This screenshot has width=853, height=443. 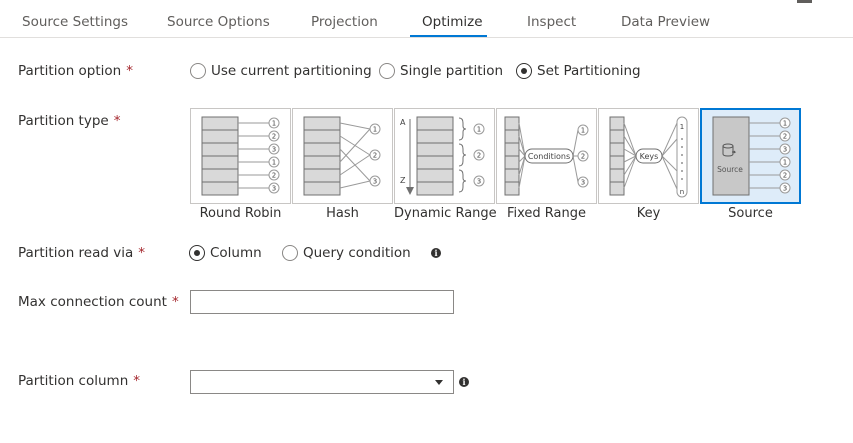 I want to click on radio-label: Single partition, so click(x=452, y=71).